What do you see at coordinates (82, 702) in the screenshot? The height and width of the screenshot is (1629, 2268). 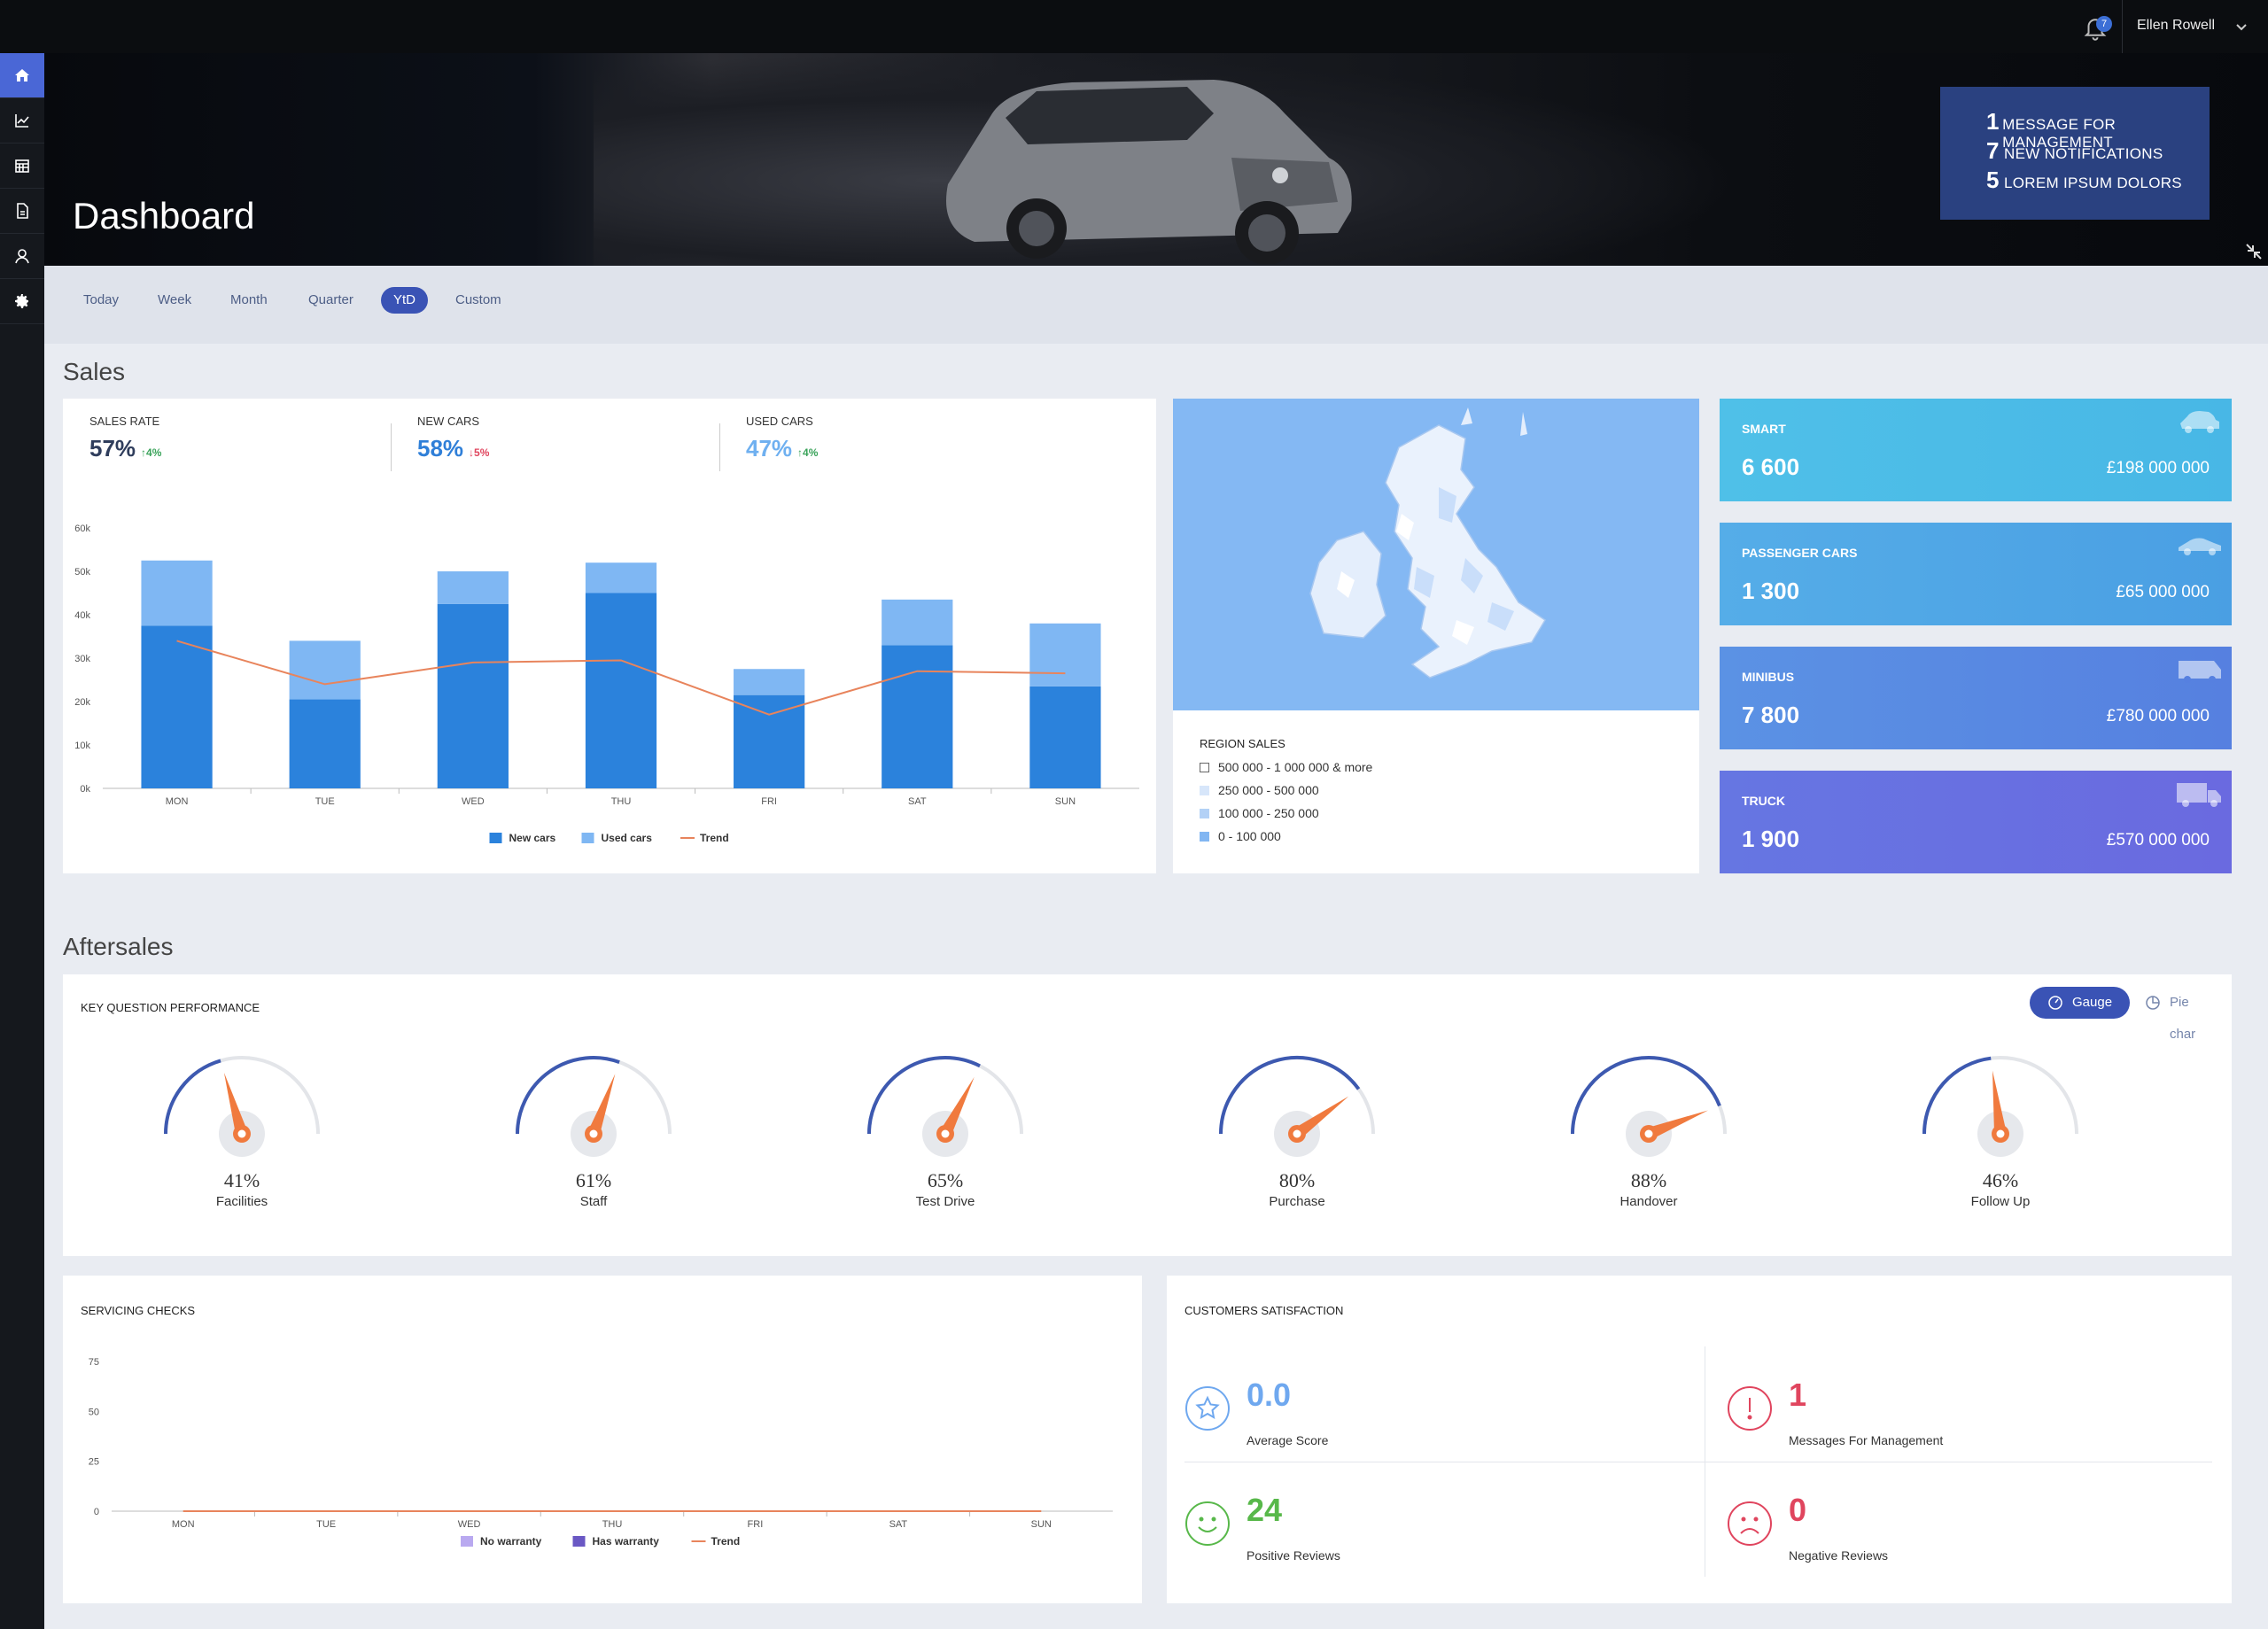 I see `y-tick-label: 20k` at bounding box center [82, 702].